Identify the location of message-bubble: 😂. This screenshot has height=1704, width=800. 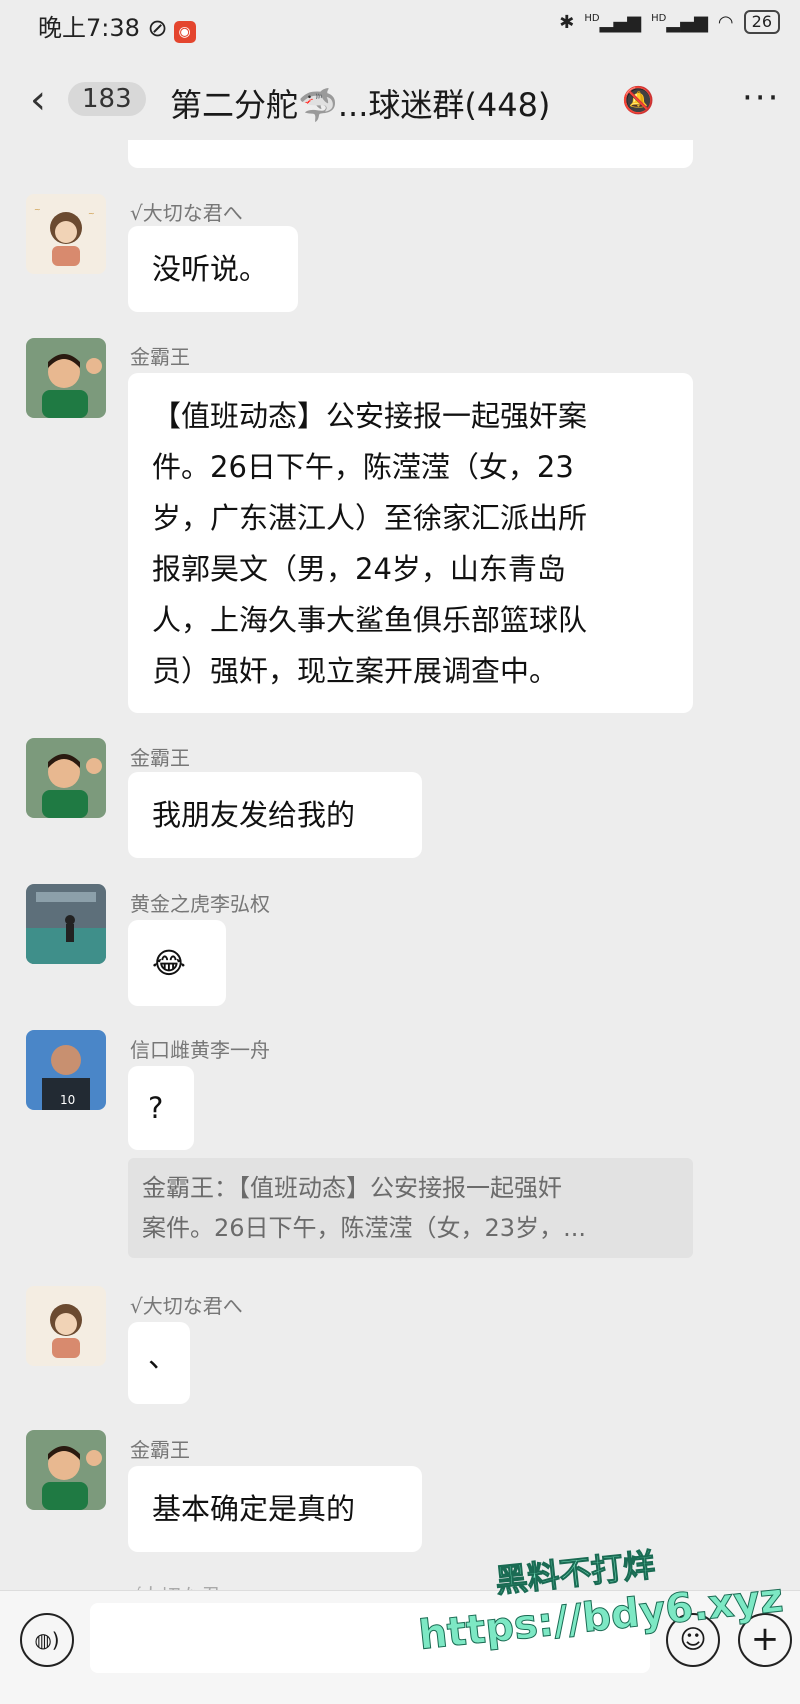
(177, 963).